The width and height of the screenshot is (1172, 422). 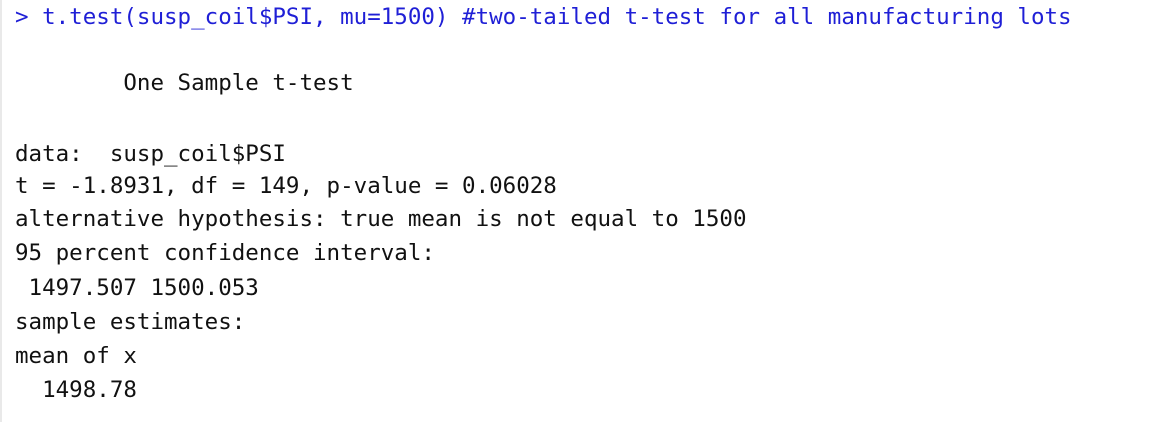 What do you see at coordinates (225, 253) in the screenshot?
I see `output-ci-label: 95 percent confidence interval:` at bounding box center [225, 253].